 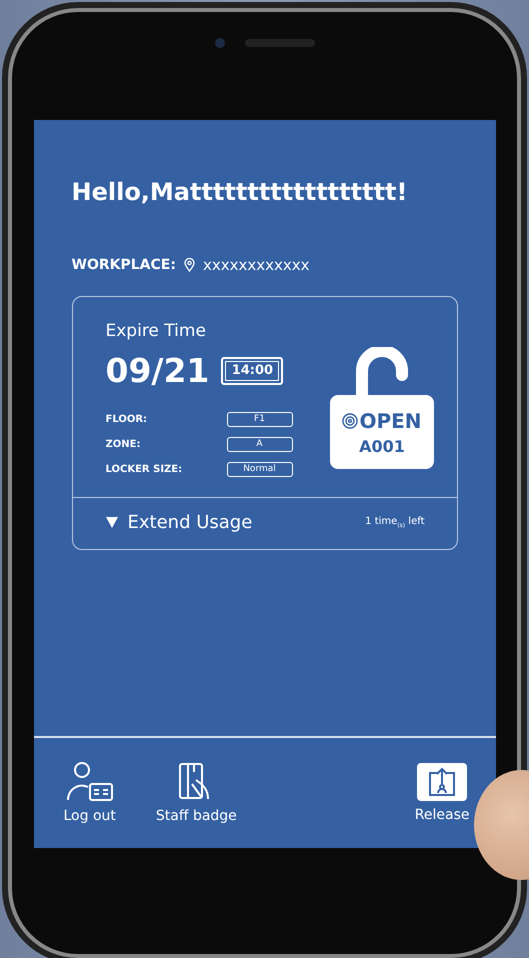 I want to click on lock-status: OPEN, so click(x=390, y=420).